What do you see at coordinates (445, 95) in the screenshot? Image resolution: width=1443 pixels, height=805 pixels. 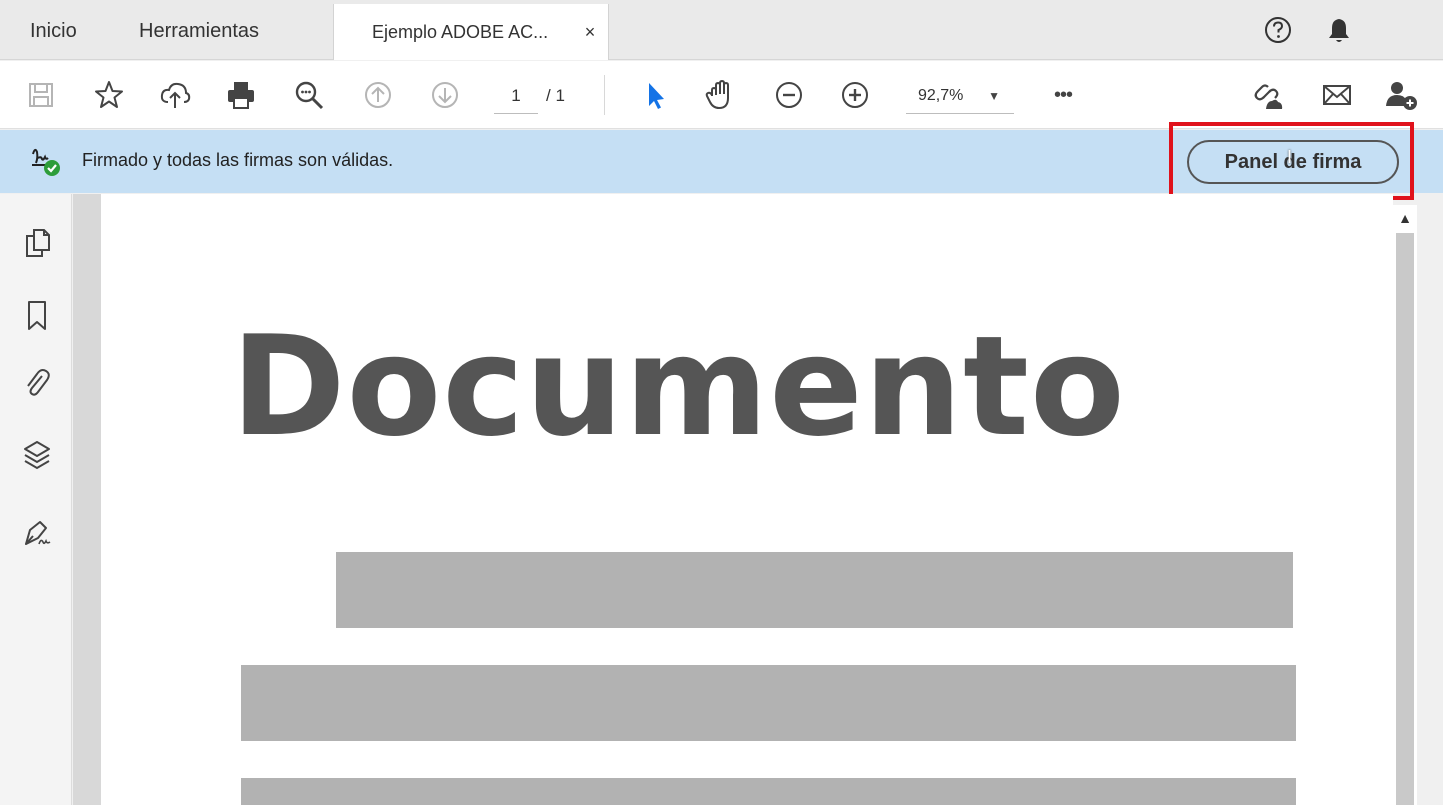 I see `page-down-icon` at bounding box center [445, 95].